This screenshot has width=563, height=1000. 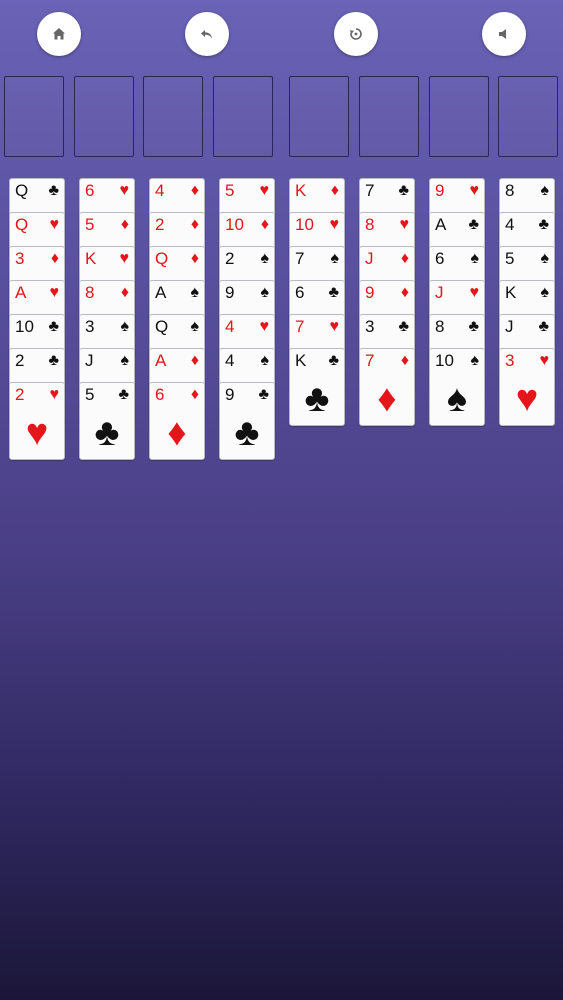 I want to click on card-rank: Q, so click(x=162, y=258).